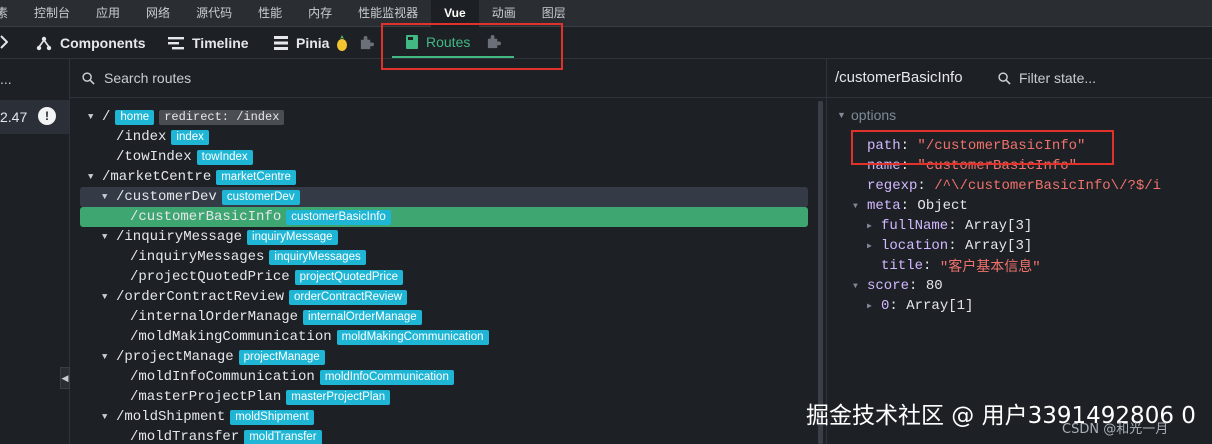 Image resolution: width=1212 pixels, height=444 pixels. What do you see at coordinates (999, 246) in the screenshot?
I see `state-field-value: Array[3]` at bounding box center [999, 246].